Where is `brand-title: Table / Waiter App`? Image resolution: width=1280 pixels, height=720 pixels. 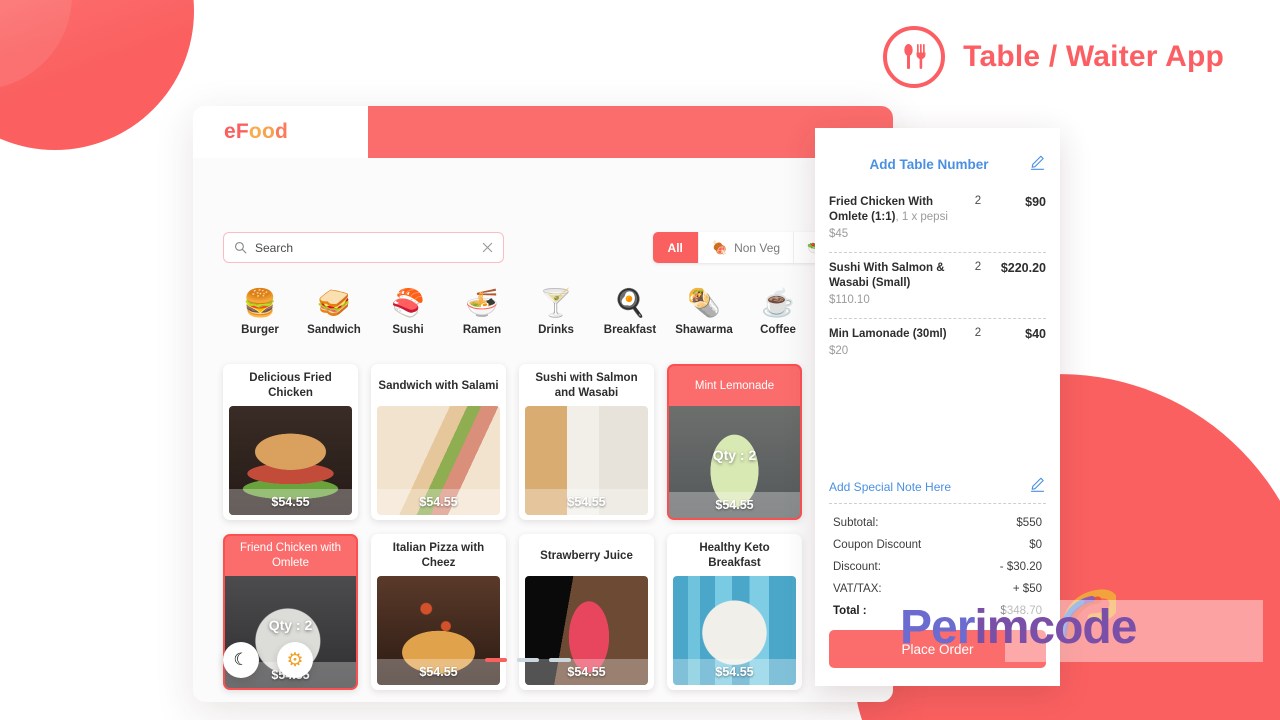 brand-title: Table / Waiter App is located at coordinates (1093, 56).